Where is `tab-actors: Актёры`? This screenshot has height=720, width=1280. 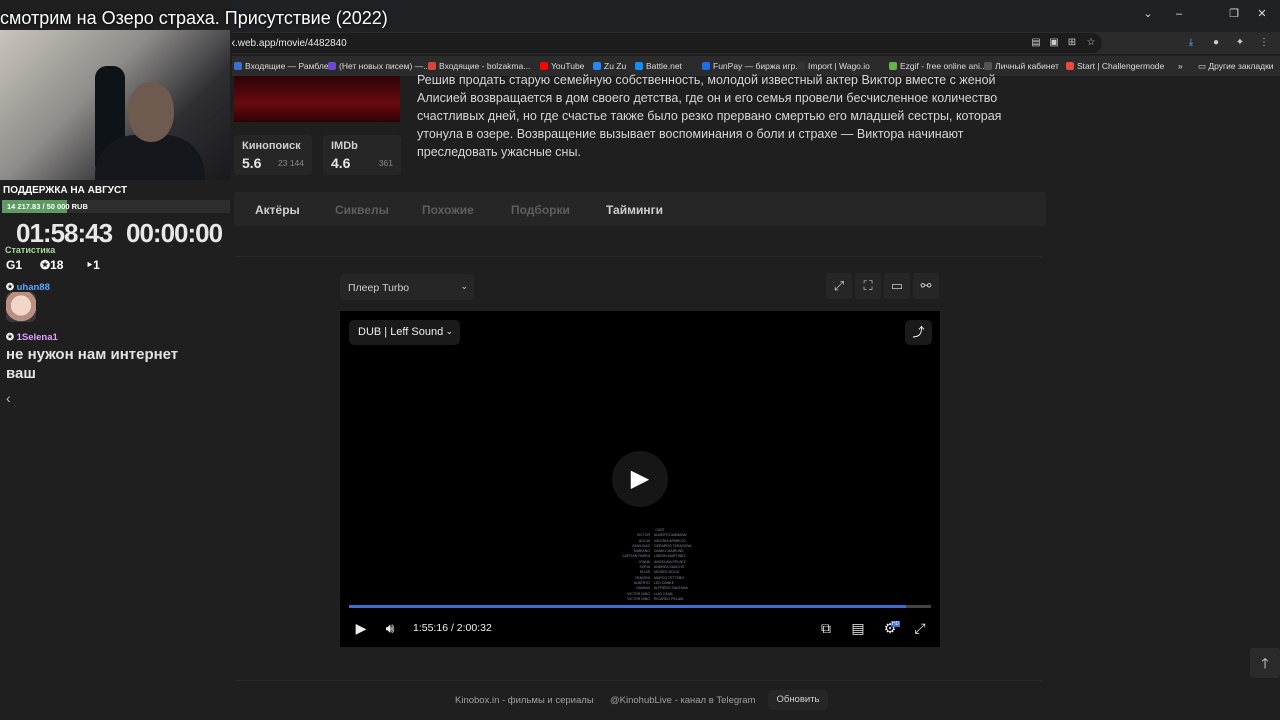 tab-actors: Актёры is located at coordinates (277, 210).